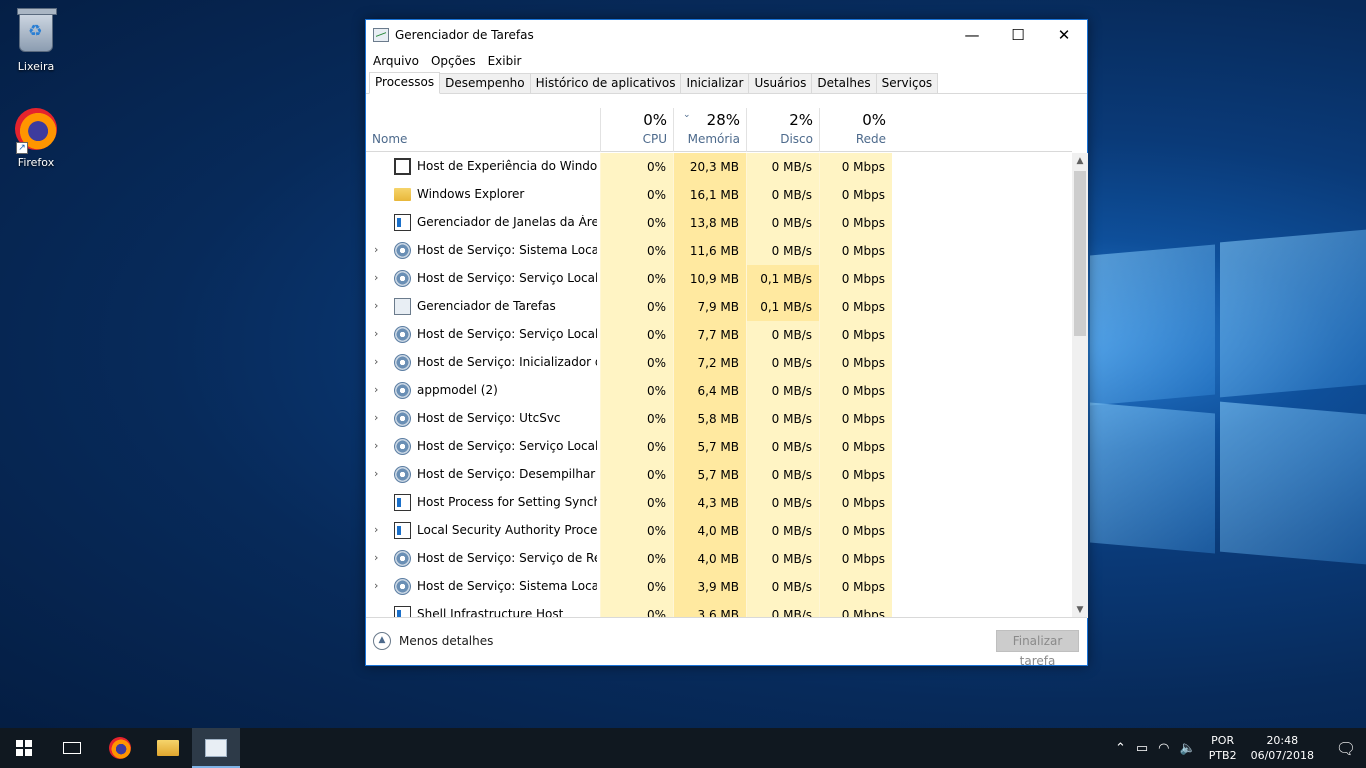 The image size is (1366, 768). Describe the element at coordinates (1188, 748) in the screenshot. I see `volume-icon: 🔈` at that location.